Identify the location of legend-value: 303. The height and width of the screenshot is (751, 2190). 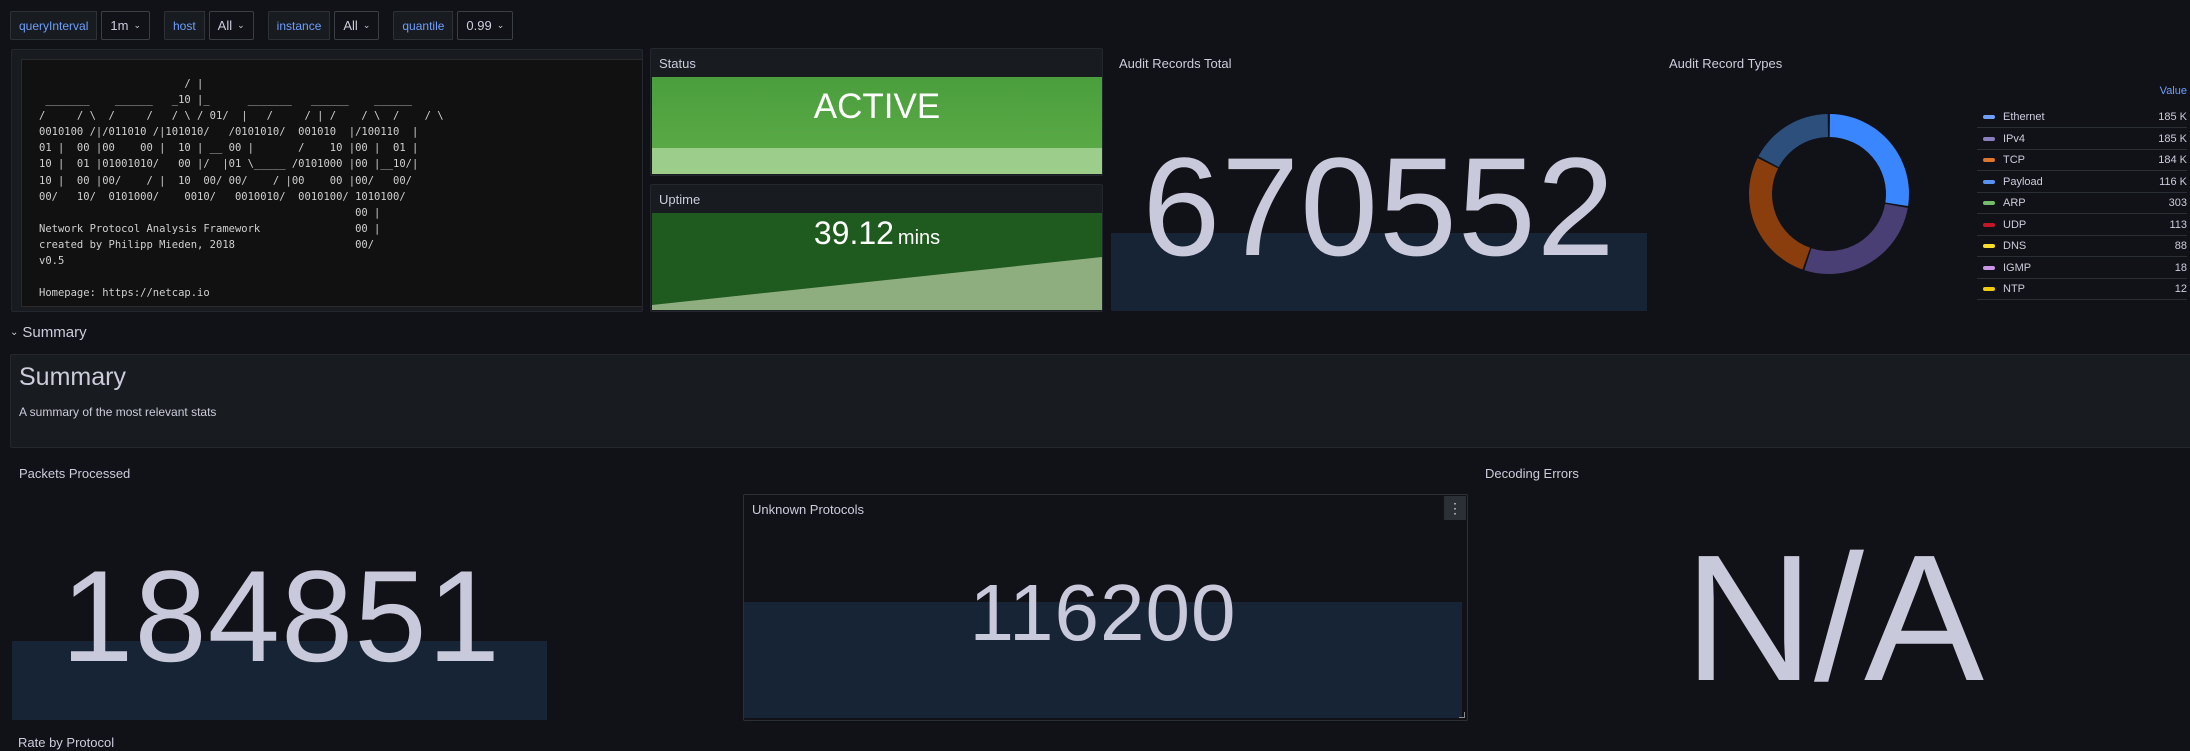
(2177, 203).